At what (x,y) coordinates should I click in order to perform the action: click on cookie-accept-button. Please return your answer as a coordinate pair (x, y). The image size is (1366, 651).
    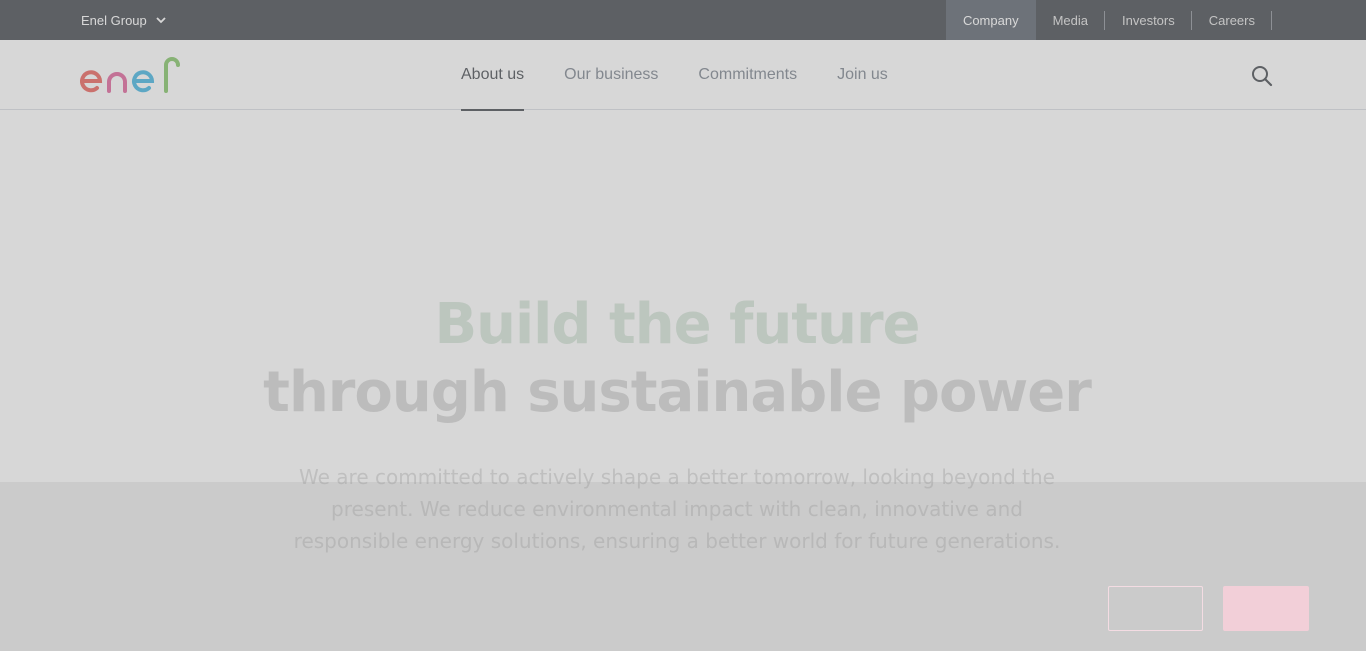
    Looking at the image, I should click on (1266, 608).